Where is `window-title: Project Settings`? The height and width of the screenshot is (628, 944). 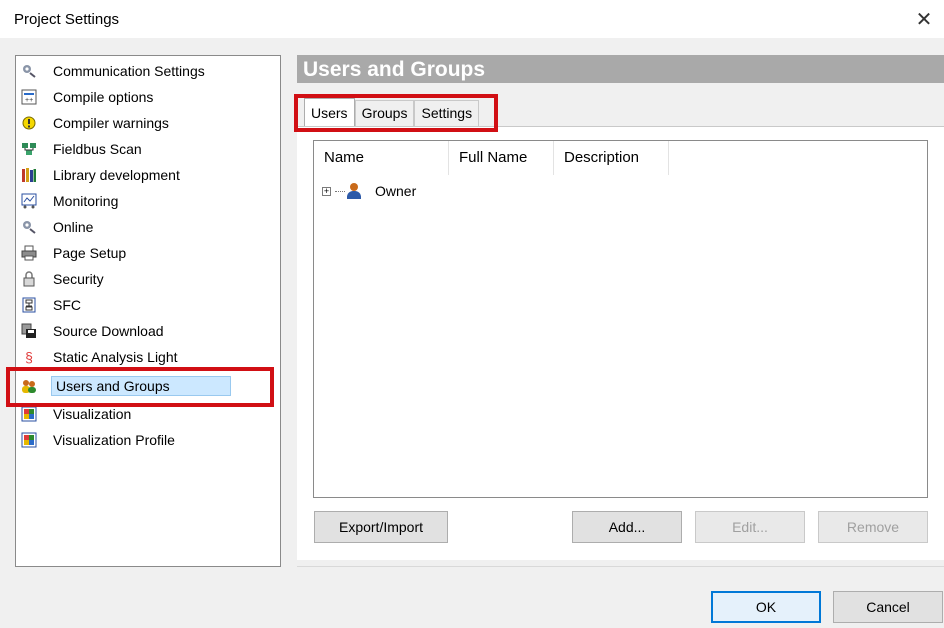 window-title: Project Settings is located at coordinates (67, 19).